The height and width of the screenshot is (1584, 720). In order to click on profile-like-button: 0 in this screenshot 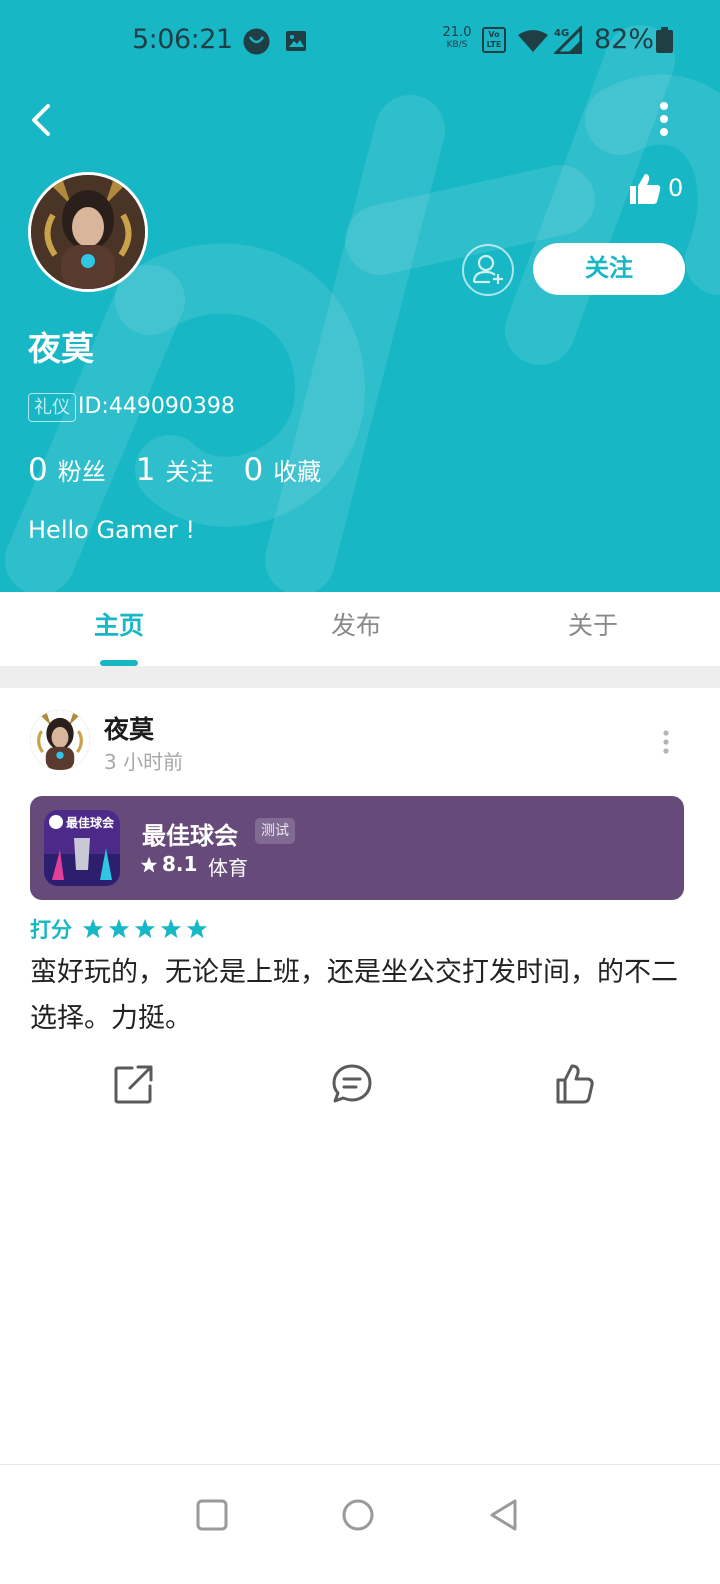, I will do `click(660, 190)`.